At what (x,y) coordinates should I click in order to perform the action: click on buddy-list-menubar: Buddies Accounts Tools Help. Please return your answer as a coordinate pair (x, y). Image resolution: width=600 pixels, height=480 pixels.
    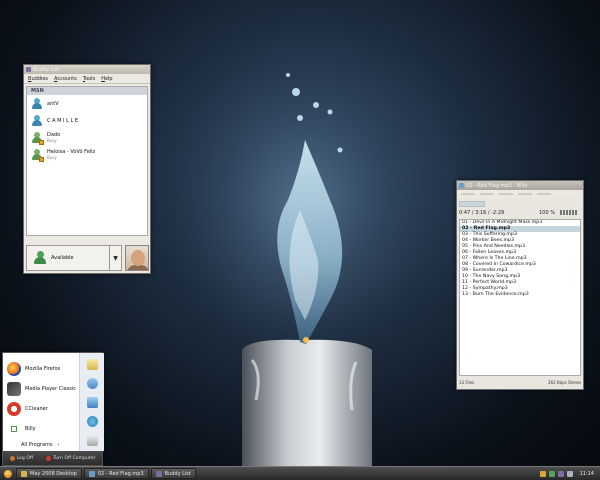
    Looking at the image, I should click on (87, 79).